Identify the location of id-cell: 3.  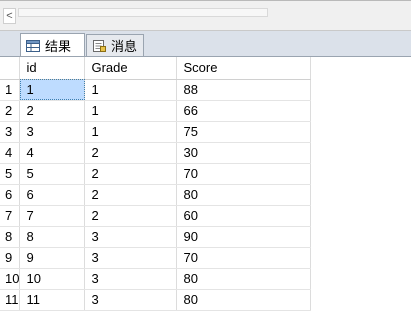
(52, 132).